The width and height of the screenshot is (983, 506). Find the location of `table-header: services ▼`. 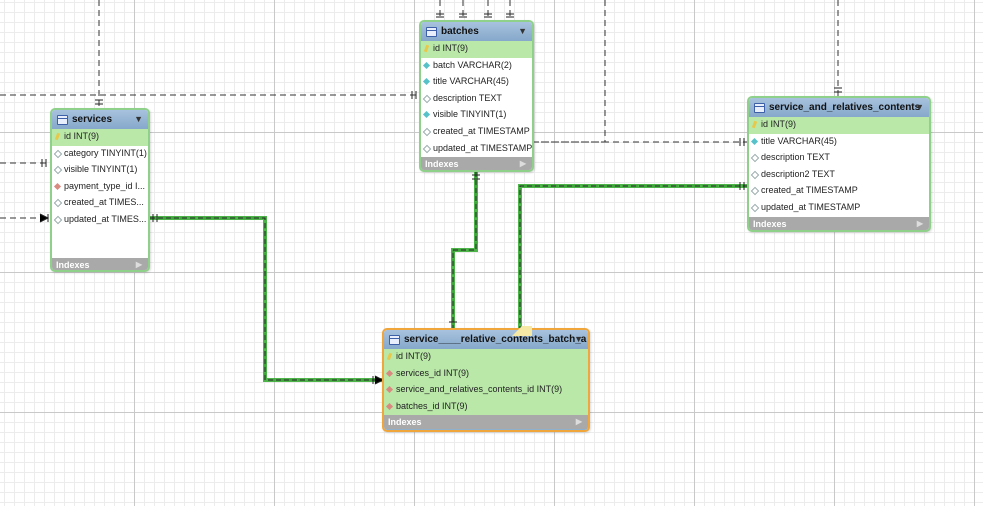

table-header: services ▼ is located at coordinates (100, 119).